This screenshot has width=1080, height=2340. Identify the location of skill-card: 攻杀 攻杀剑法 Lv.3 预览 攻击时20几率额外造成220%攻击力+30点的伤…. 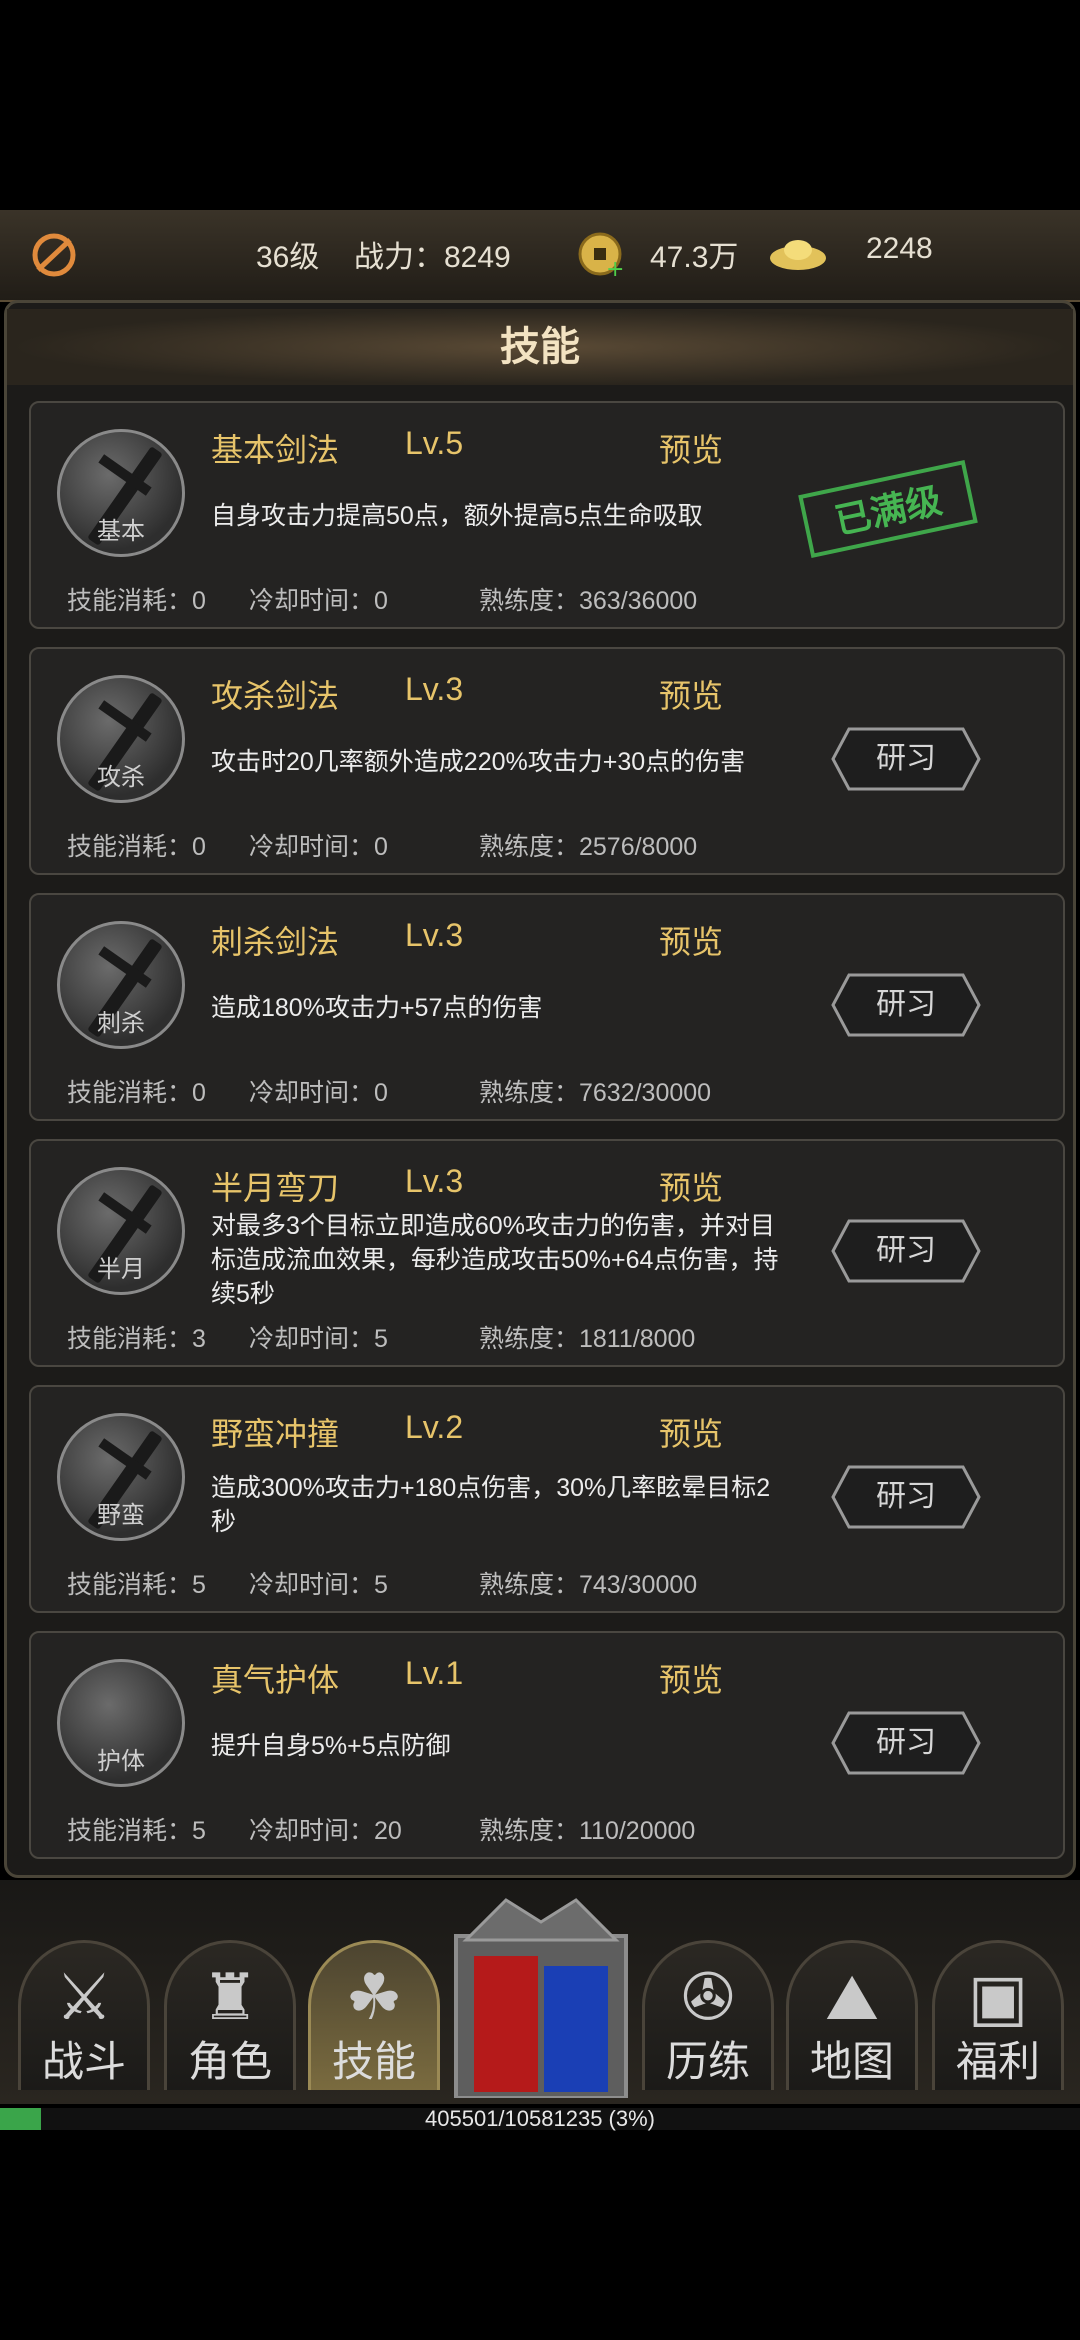
(547, 761).